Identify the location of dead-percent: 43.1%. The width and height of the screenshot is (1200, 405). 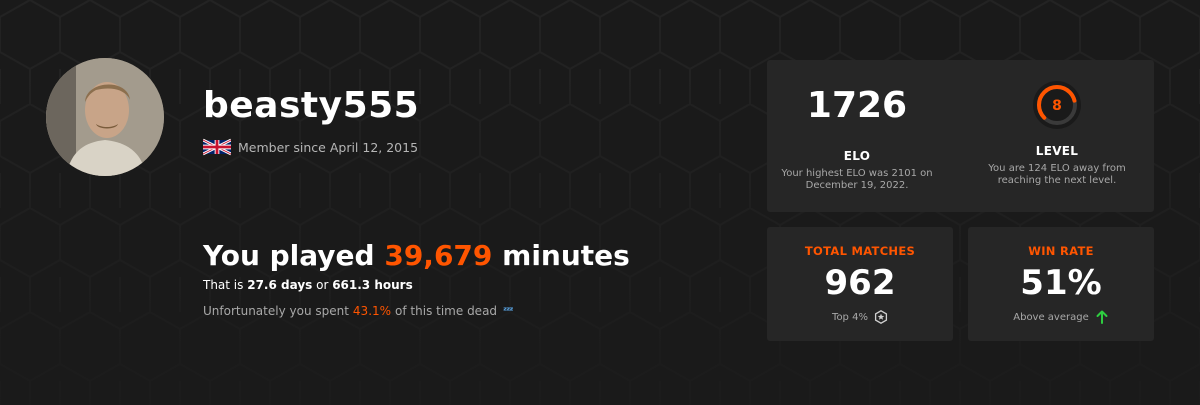
(372, 311).